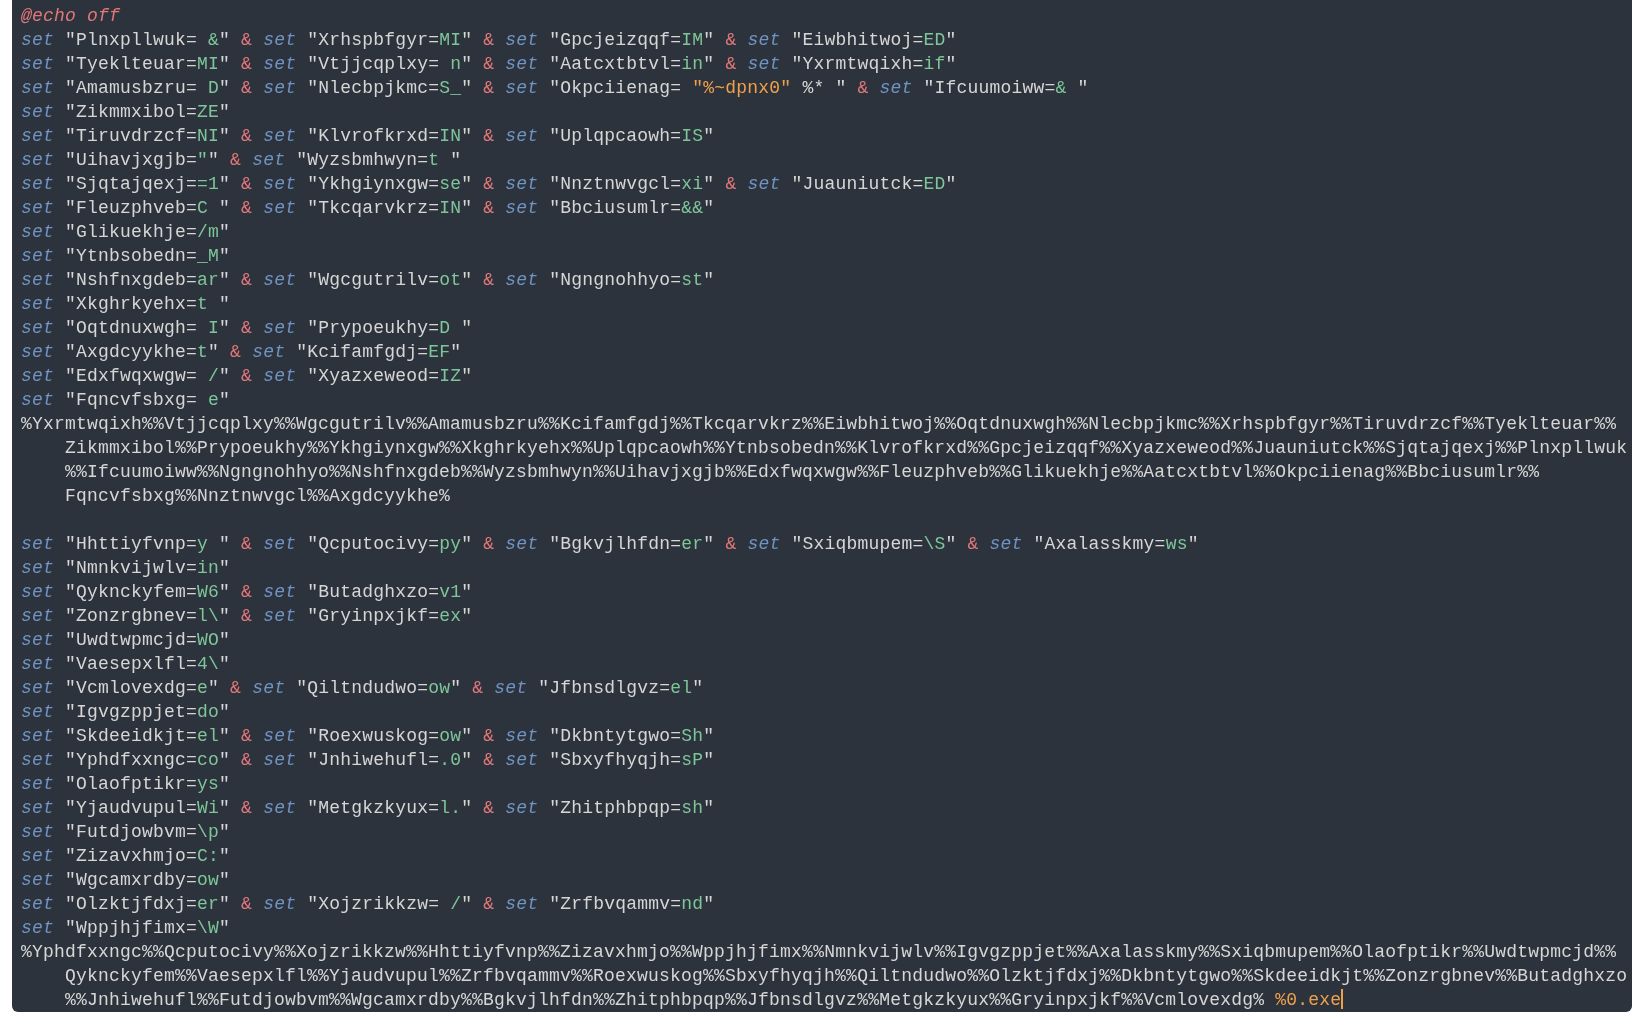 The width and height of the screenshot is (1642, 1018). Describe the element at coordinates (126, 712) in the screenshot. I see `code-line: set "Igvgzppjet=do"` at that location.